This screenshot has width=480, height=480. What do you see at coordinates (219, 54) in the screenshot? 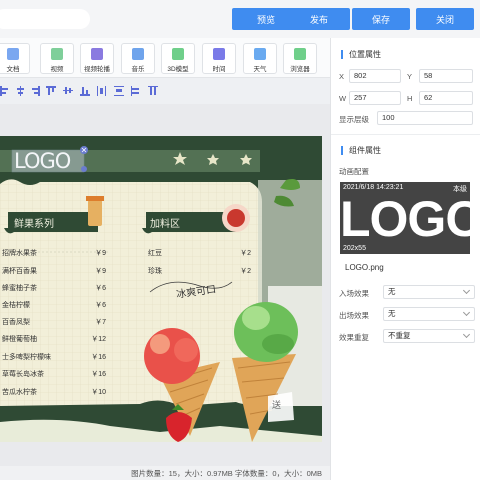
I see `clock-icon` at bounding box center [219, 54].